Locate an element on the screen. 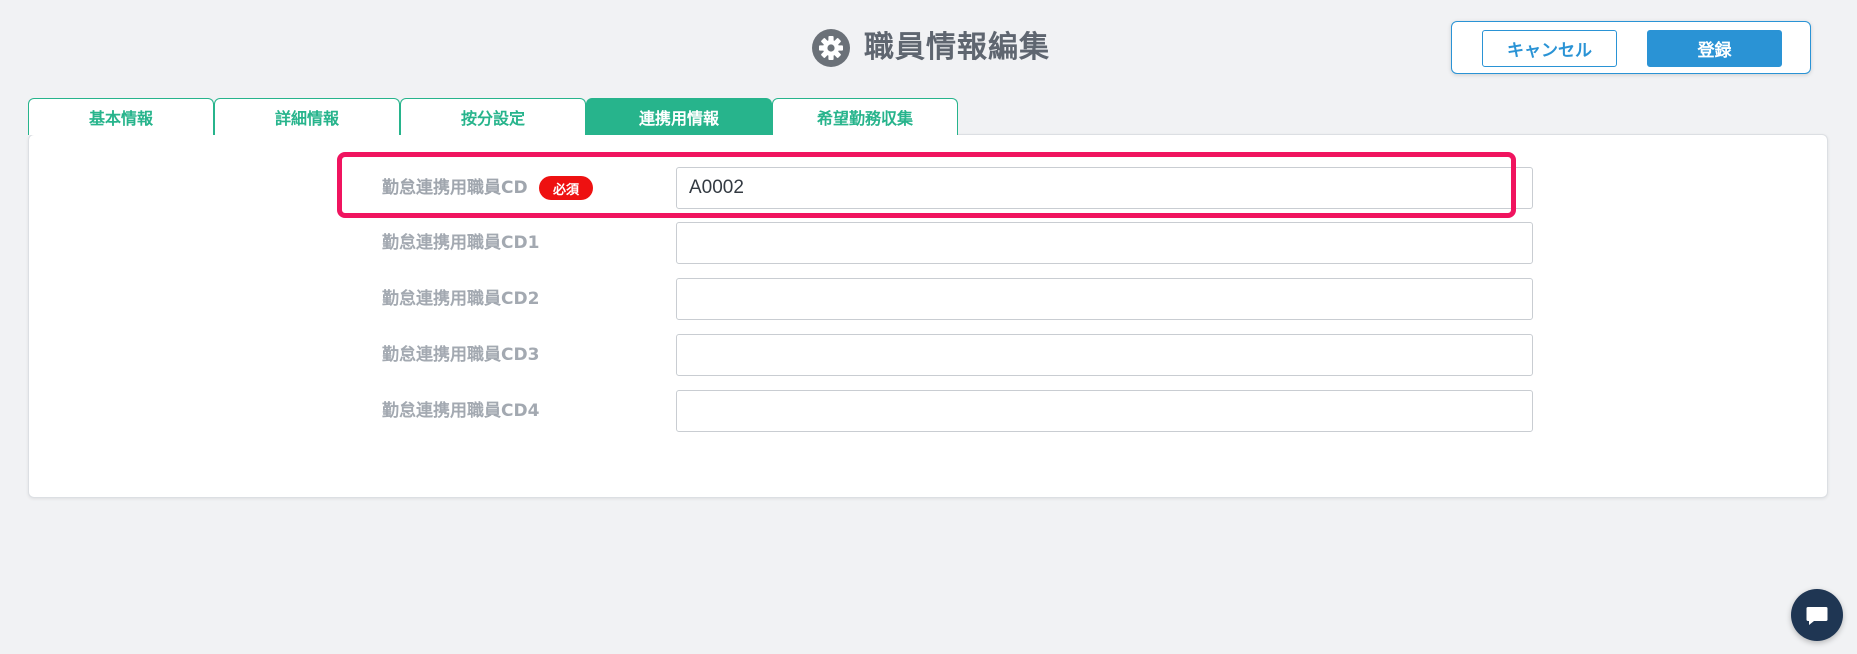  chat-bubble-icon is located at coordinates (1817, 616).